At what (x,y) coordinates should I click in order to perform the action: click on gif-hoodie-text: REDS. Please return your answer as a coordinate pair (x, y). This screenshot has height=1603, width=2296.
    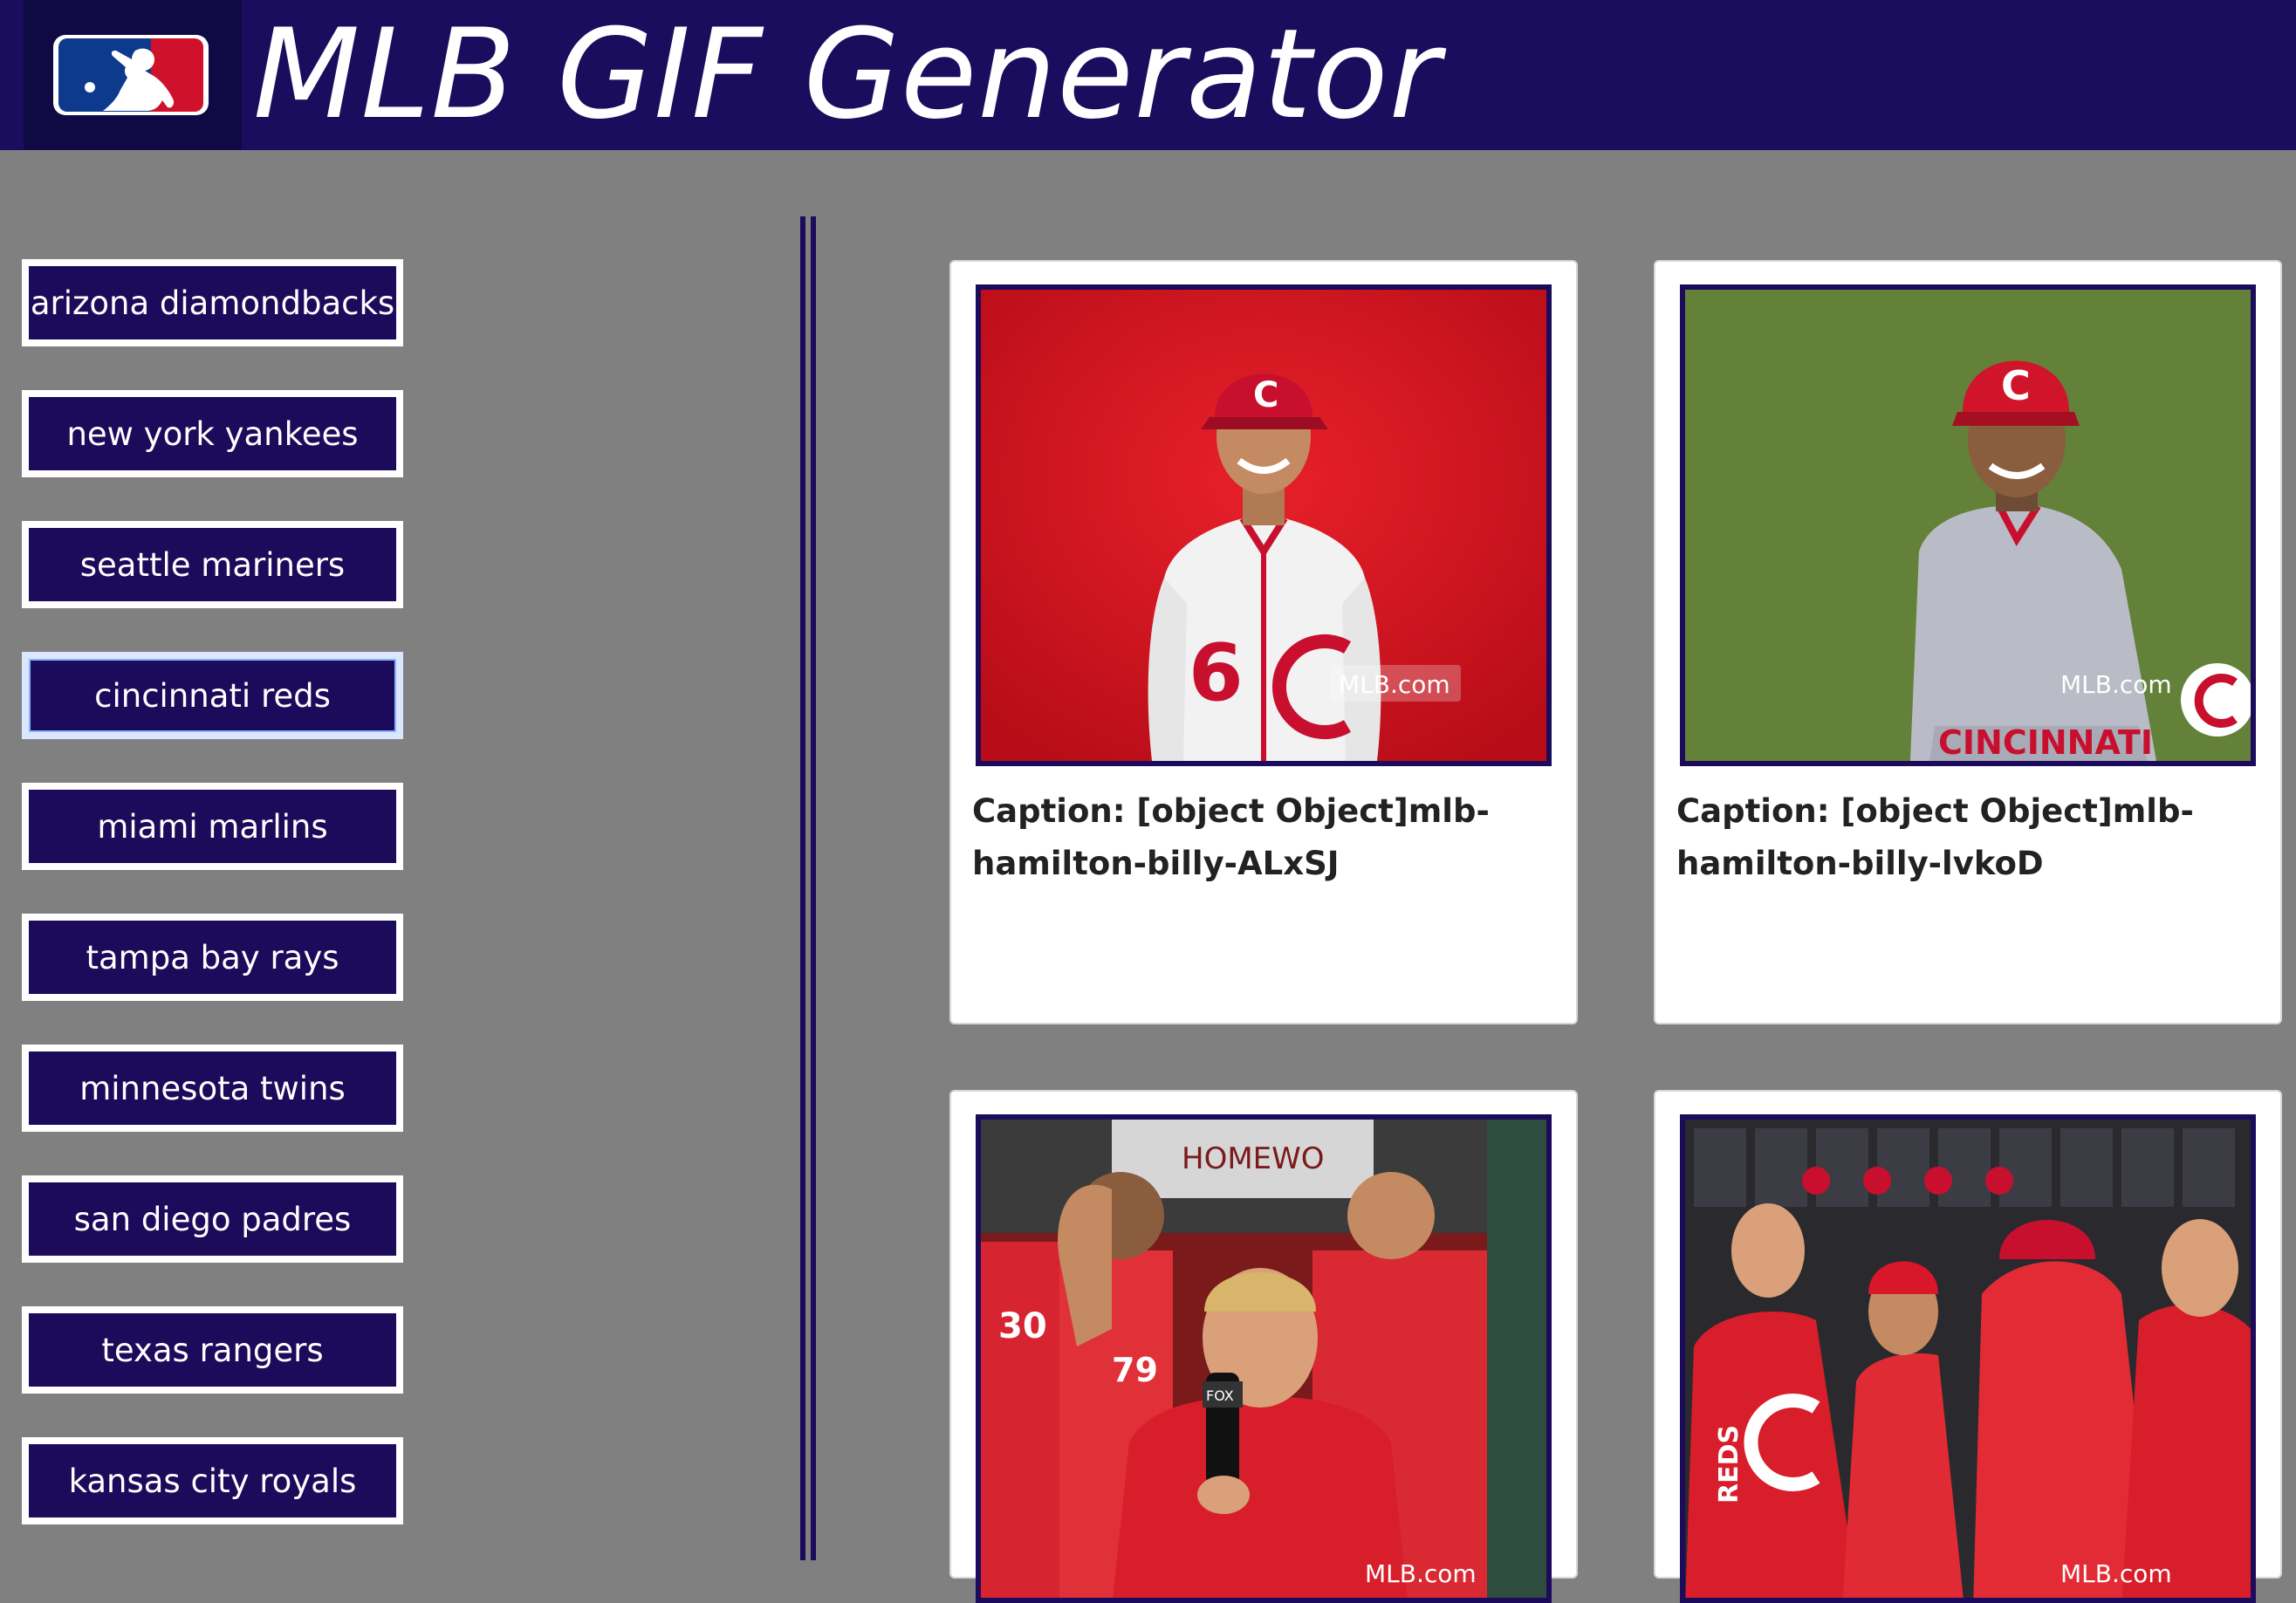
    Looking at the image, I should click on (1729, 1464).